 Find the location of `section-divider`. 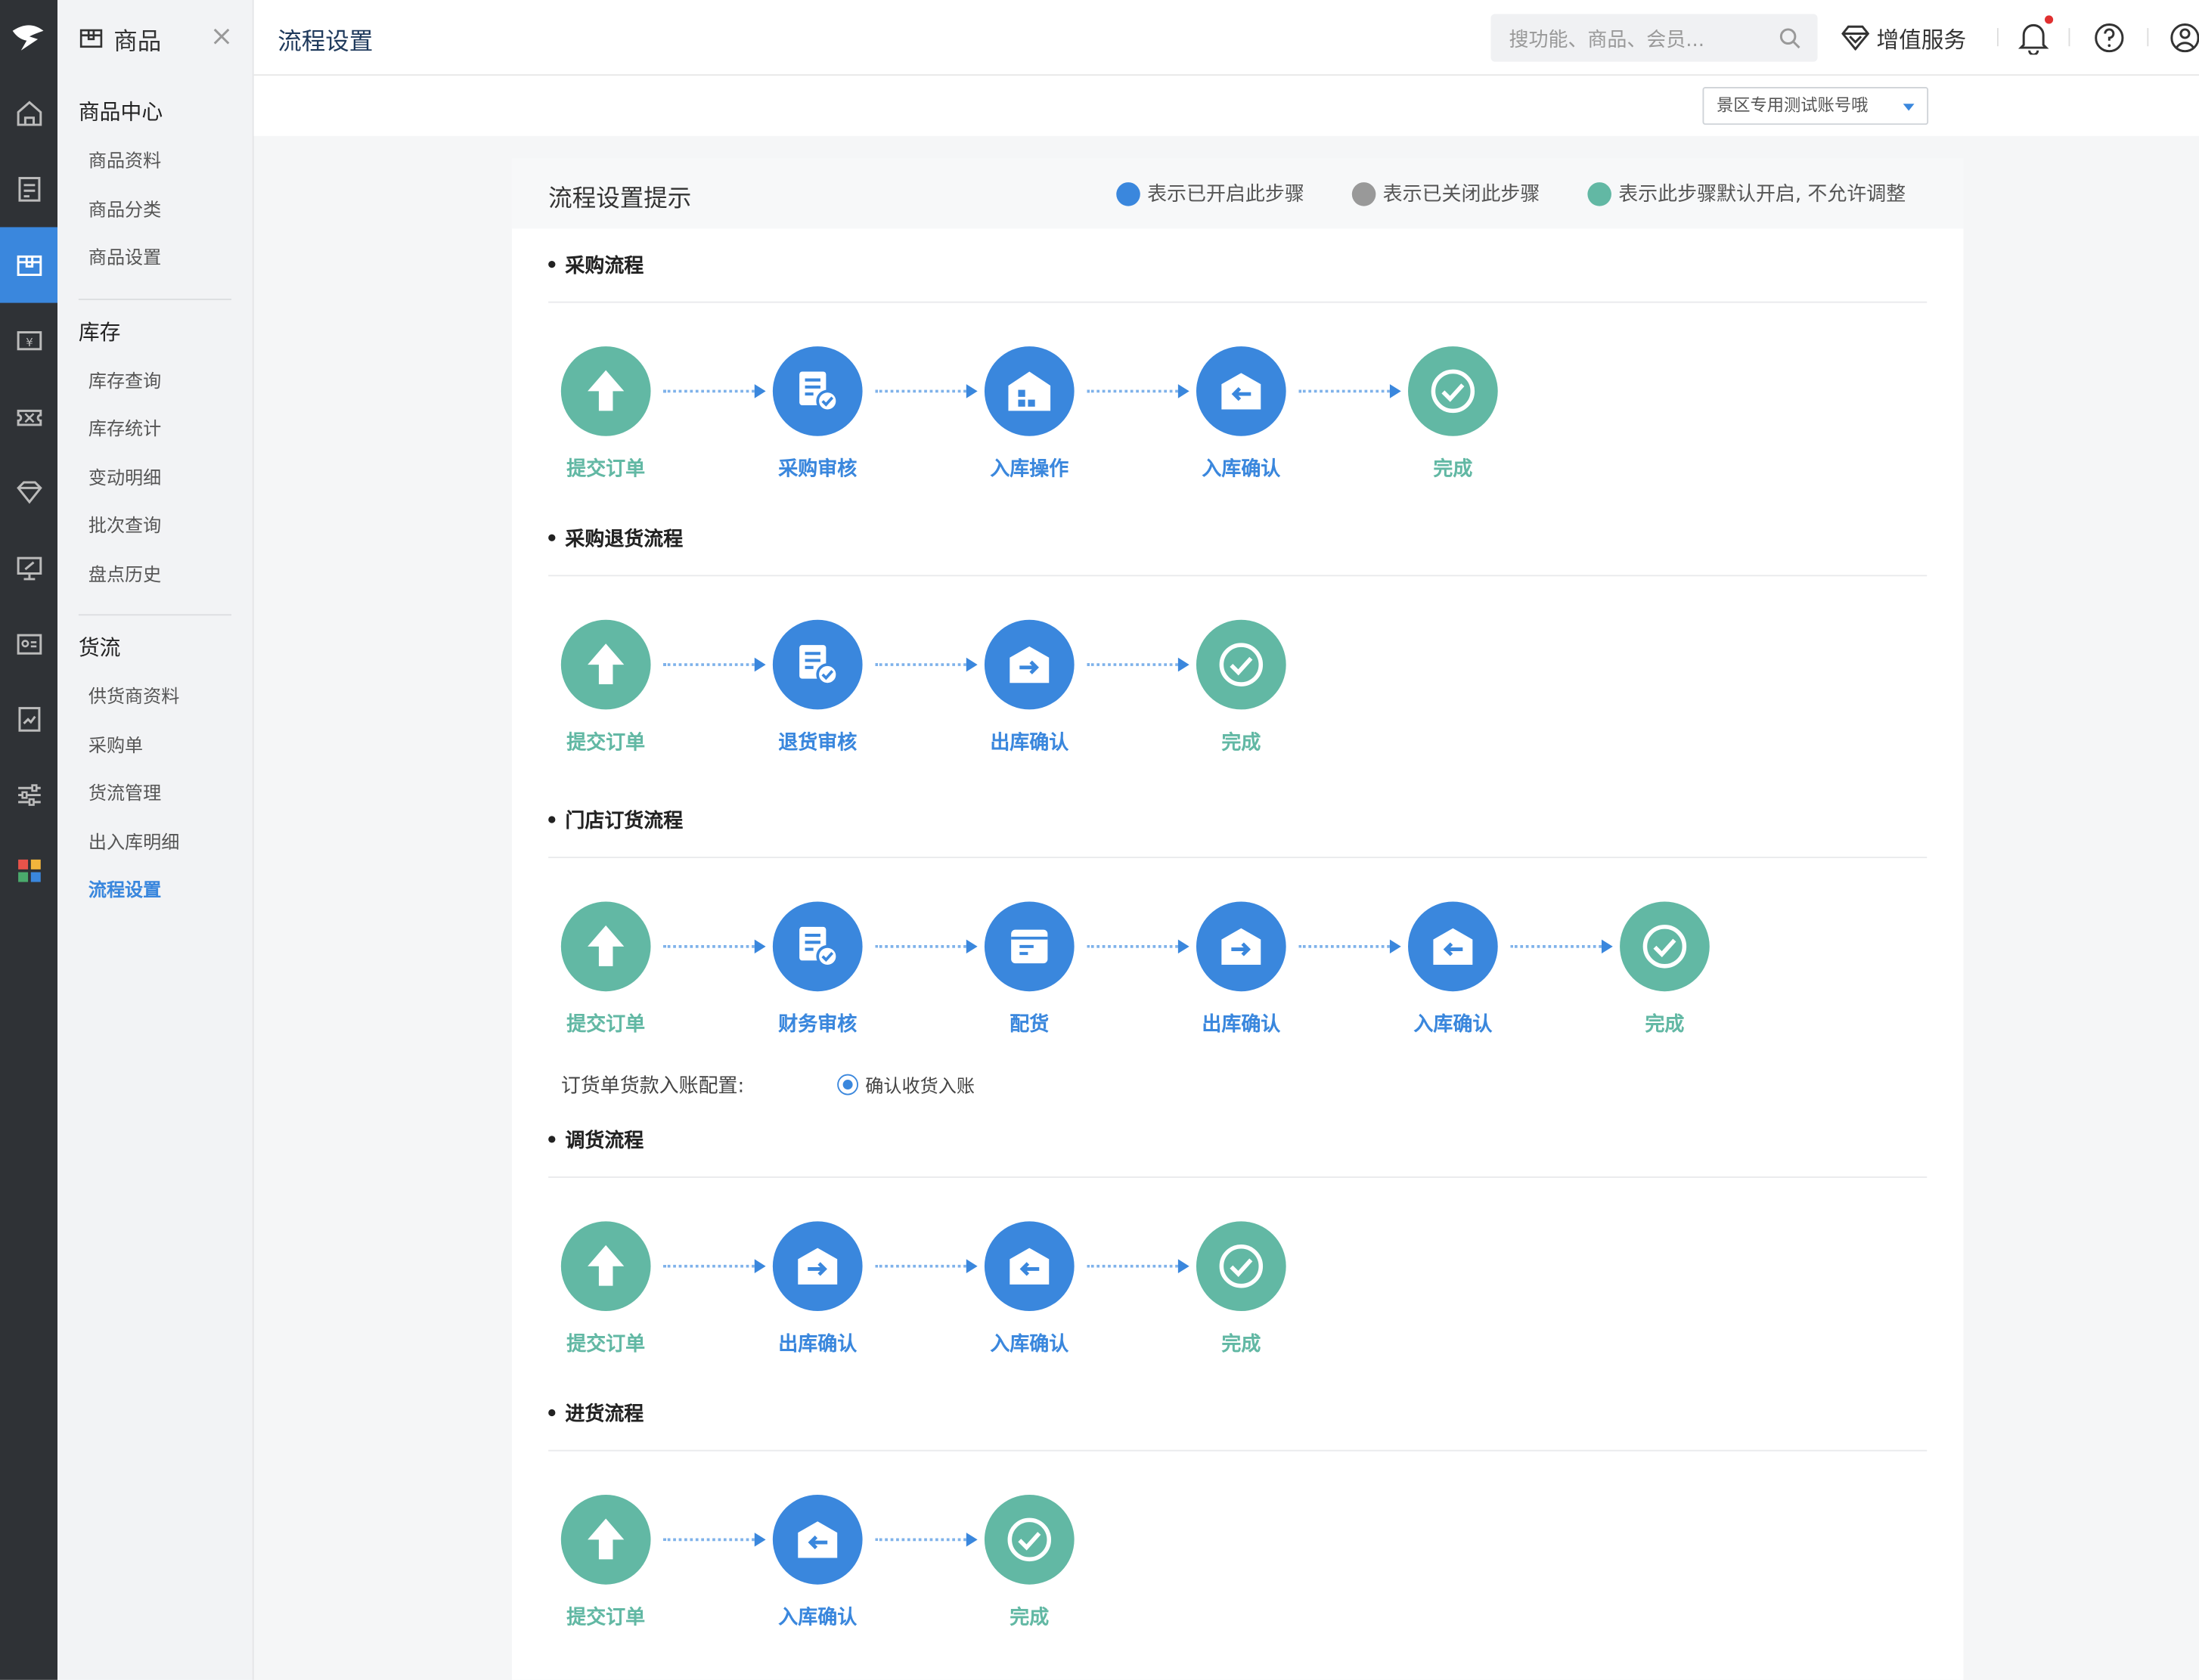

section-divider is located at coordinates (1238, 1450).